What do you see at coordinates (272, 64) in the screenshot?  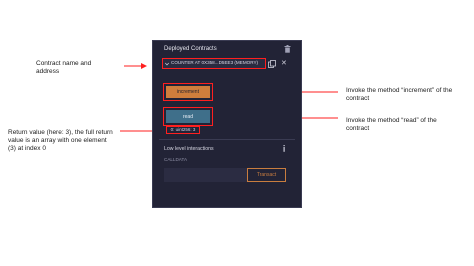 I see `copy-icon` at bounding box center [272, 64].